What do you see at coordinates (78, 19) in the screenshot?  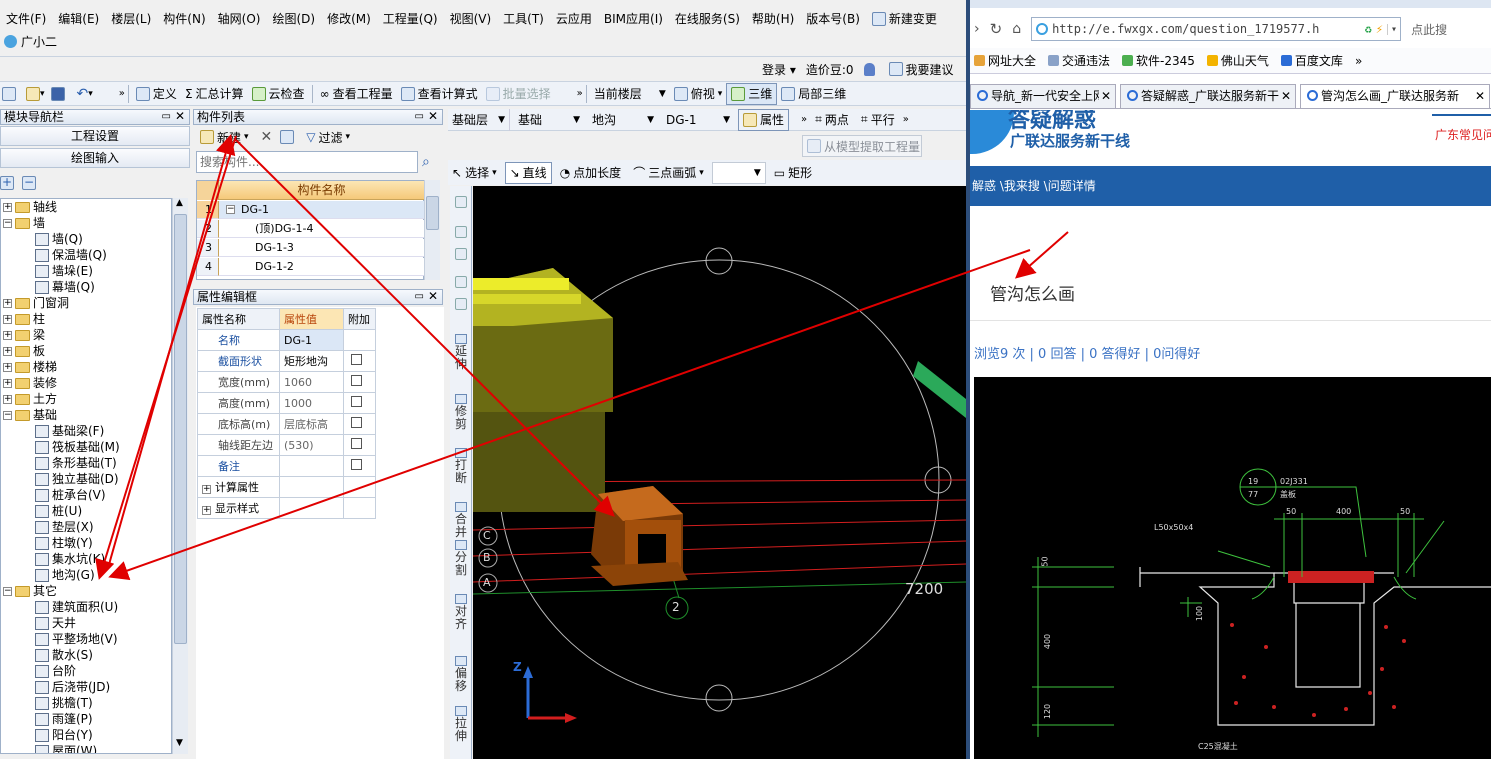 I see `menu-edit: 编辑(E)` at bounding box center [78, 19].